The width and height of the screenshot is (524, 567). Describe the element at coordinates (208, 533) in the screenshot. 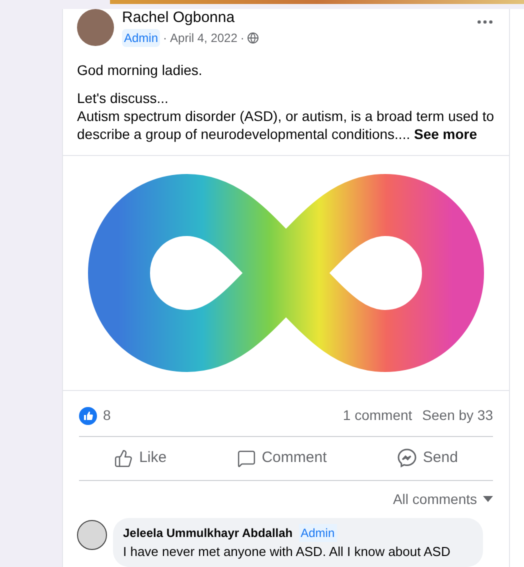

I see `commenter-name: Jeleela Ummulkhayr Abdallah` at that location.